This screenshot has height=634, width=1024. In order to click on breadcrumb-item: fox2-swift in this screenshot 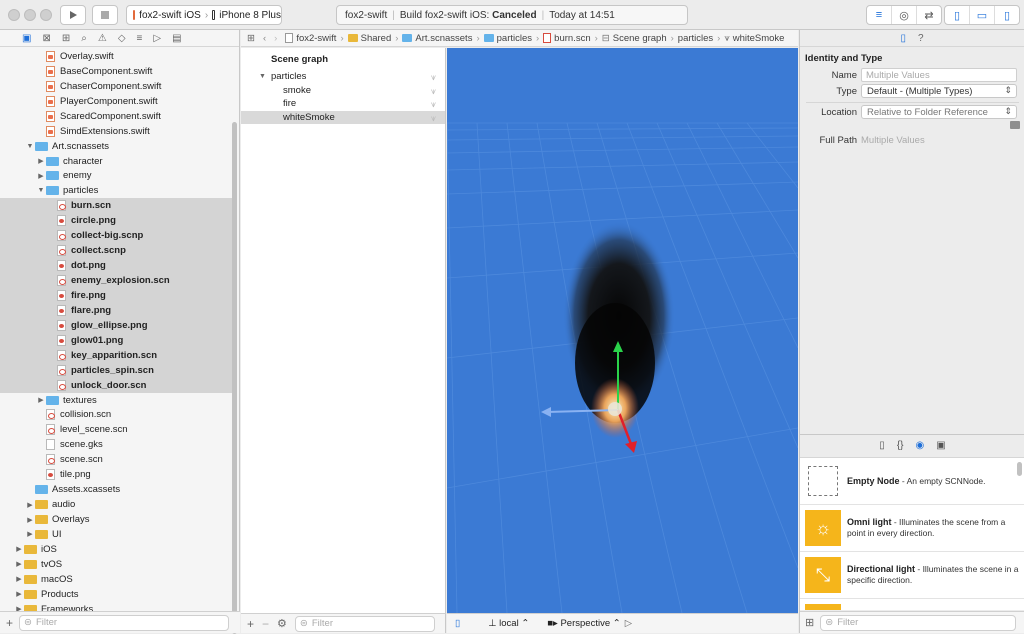, I will do `click(316, 38)`.